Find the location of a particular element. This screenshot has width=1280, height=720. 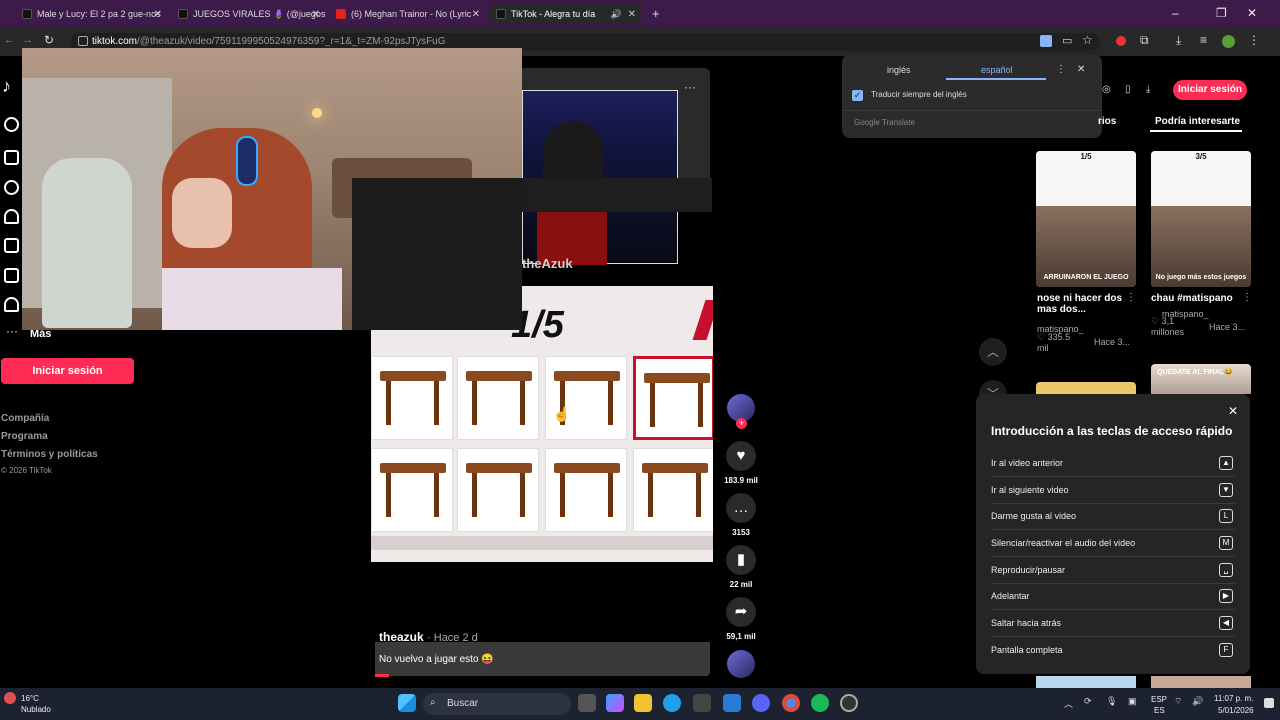

footer-link-program: Programa is located at coordinates (24, 436).